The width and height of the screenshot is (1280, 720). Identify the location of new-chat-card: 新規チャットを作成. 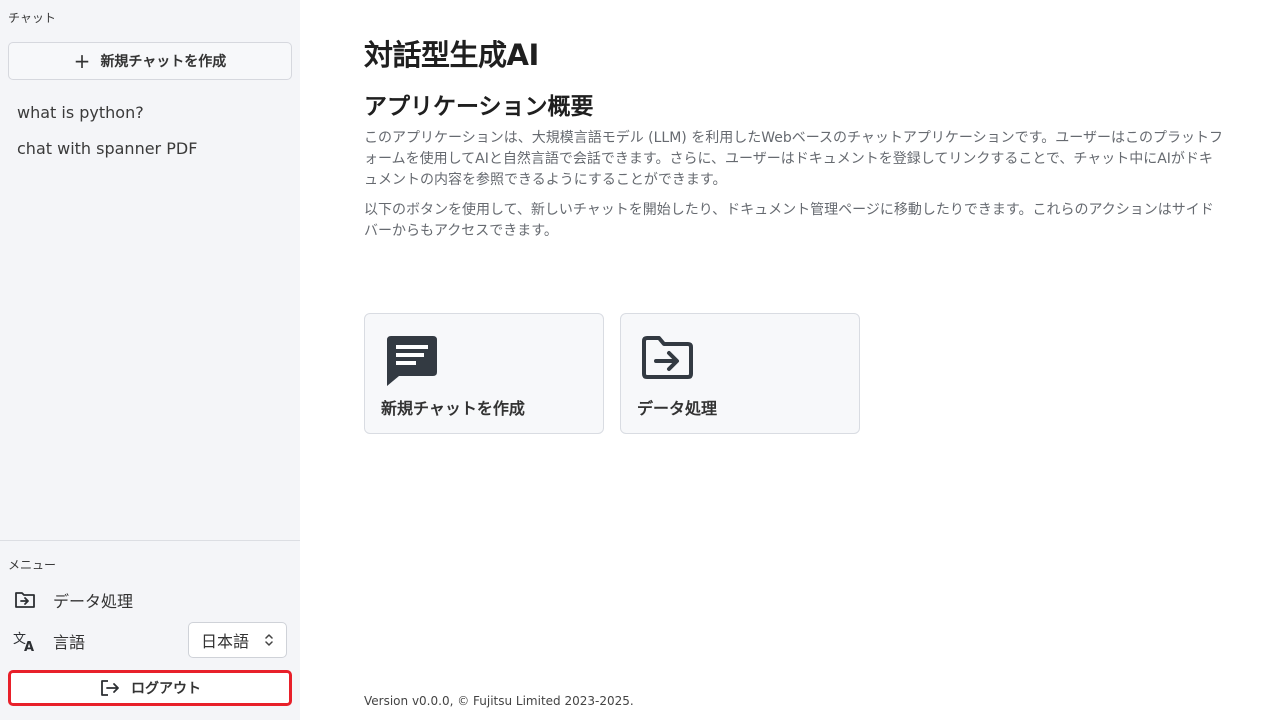
(484, 373).